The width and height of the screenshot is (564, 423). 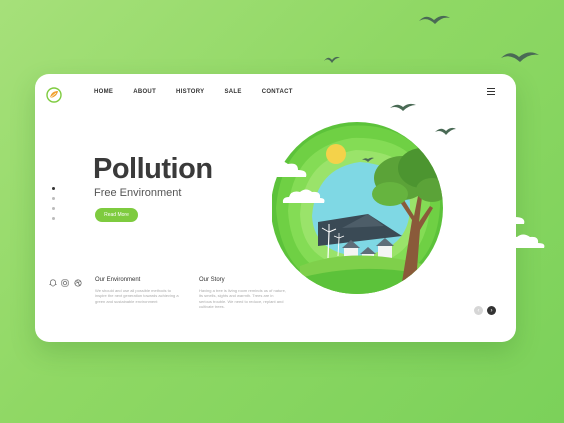 What do you see at coordinates (78, 283) in the screenshot?
I see `dribbble-icon` at bounding box center [78, 283].